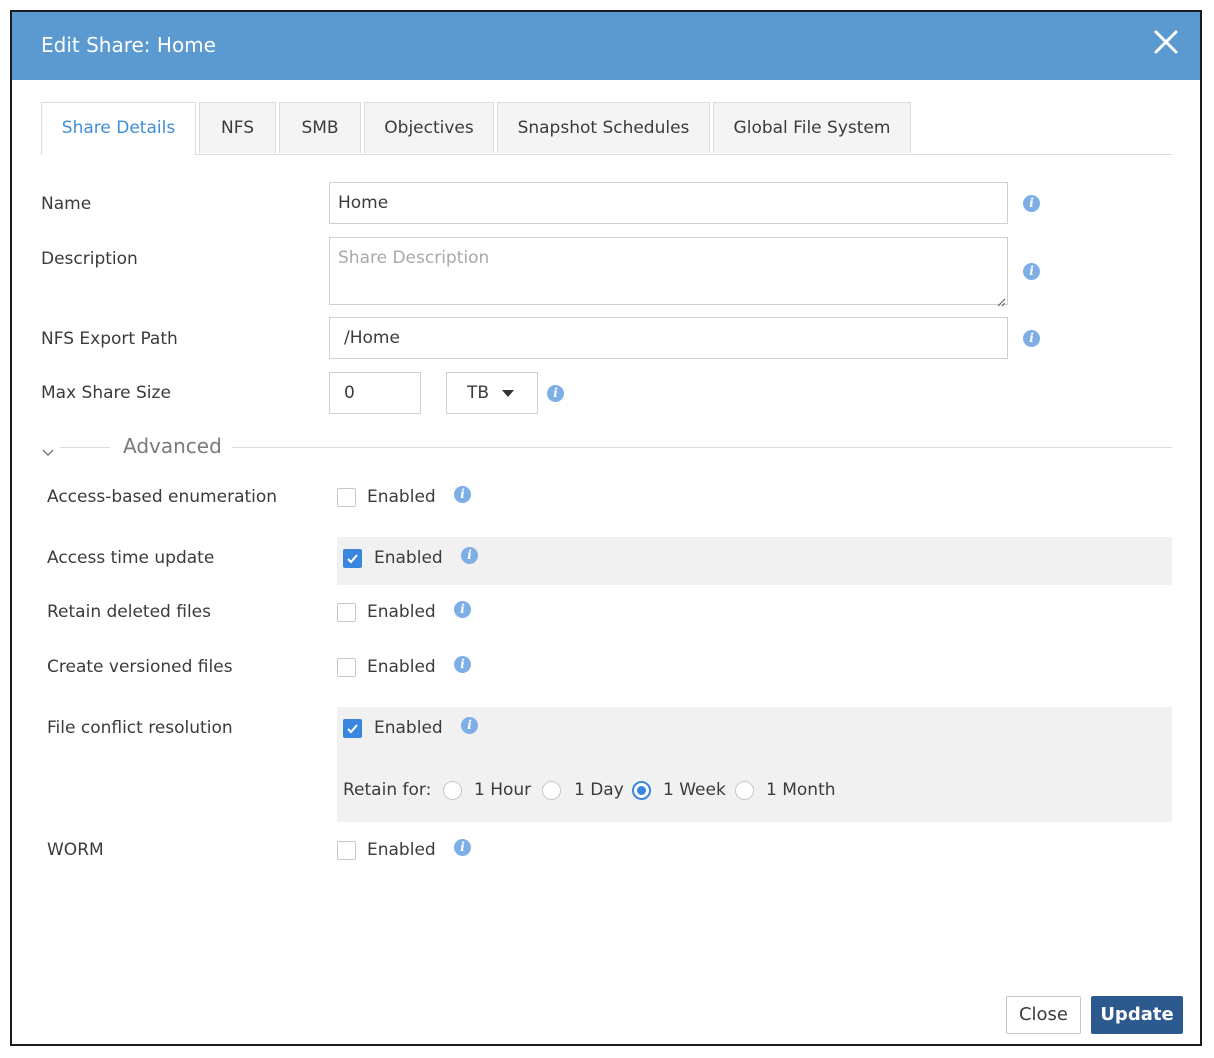  What do you see at coordinates (109, 339) in the screenshot?
I see `nfs-path-label: NFS Export Path` at bounding box center [109, 339].